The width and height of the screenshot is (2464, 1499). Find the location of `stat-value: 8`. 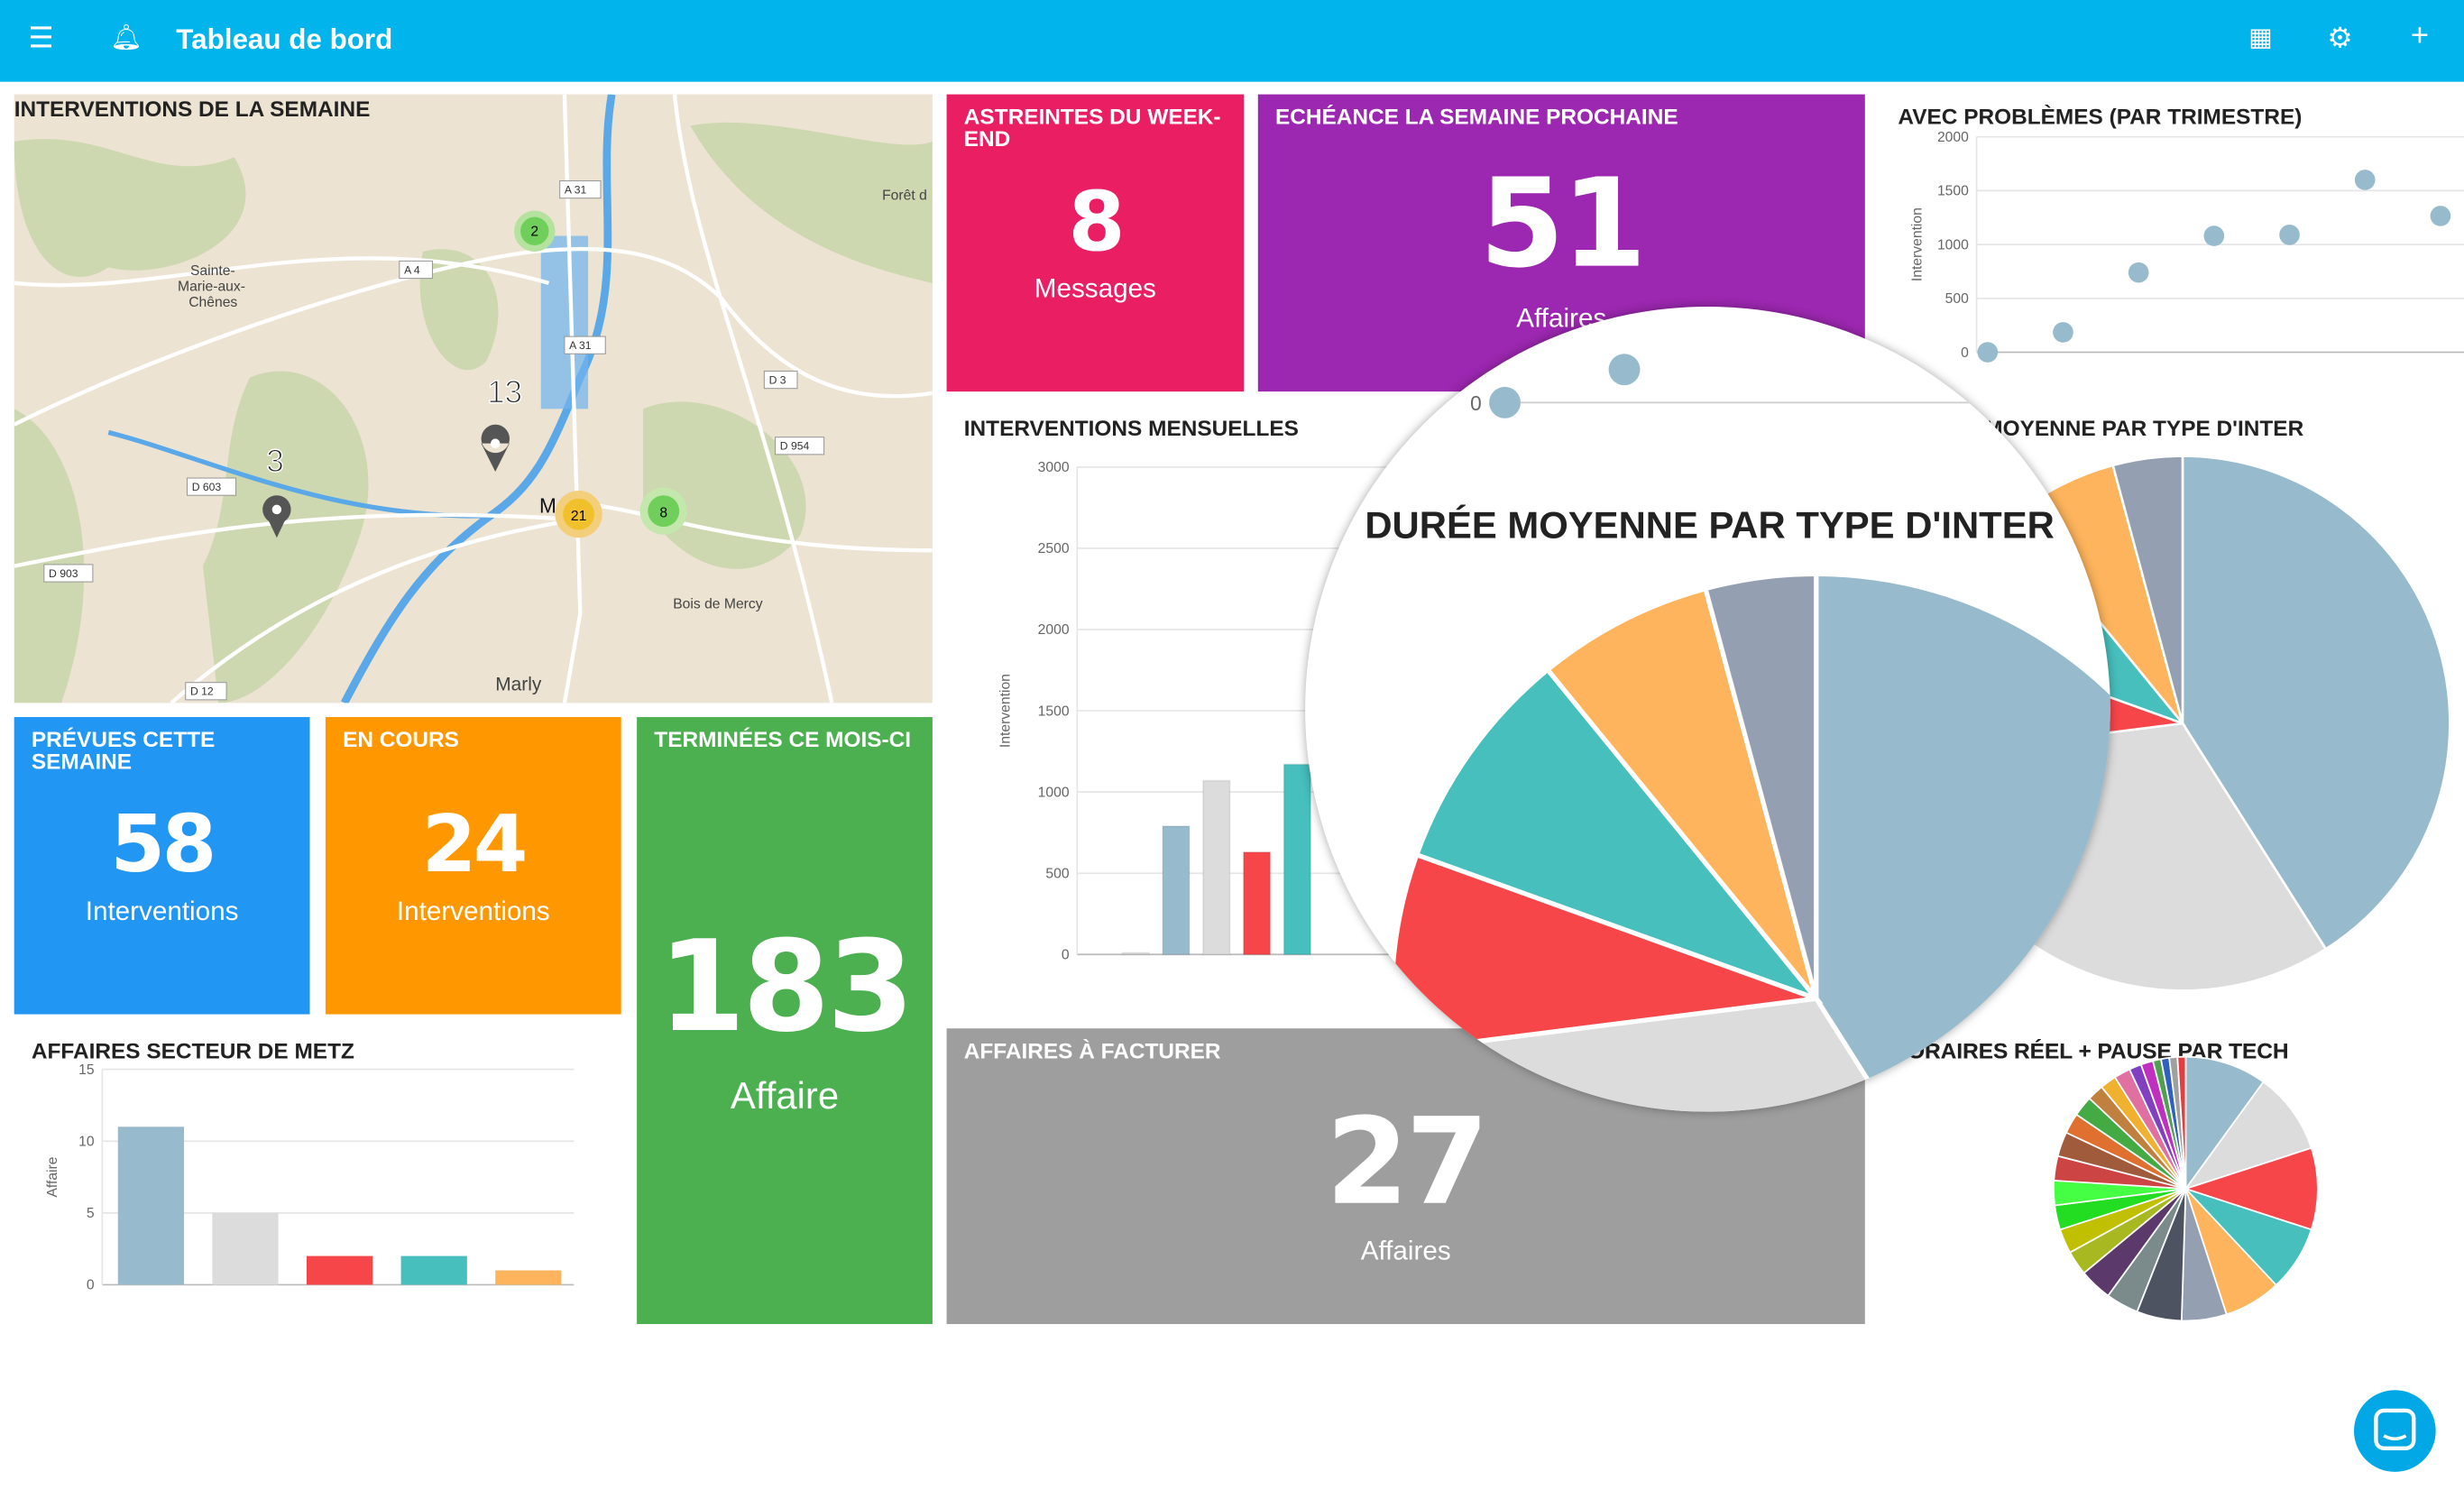

stat-value: 8 is located at coordinates (1097, 223).